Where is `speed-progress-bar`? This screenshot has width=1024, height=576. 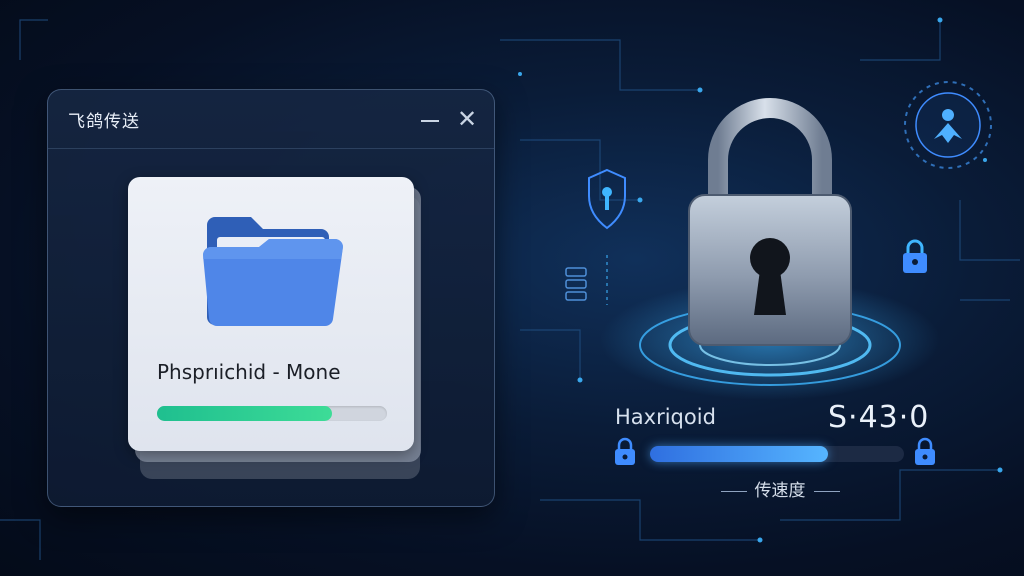 speed-progress-bar is located at coordinates (777, 454).